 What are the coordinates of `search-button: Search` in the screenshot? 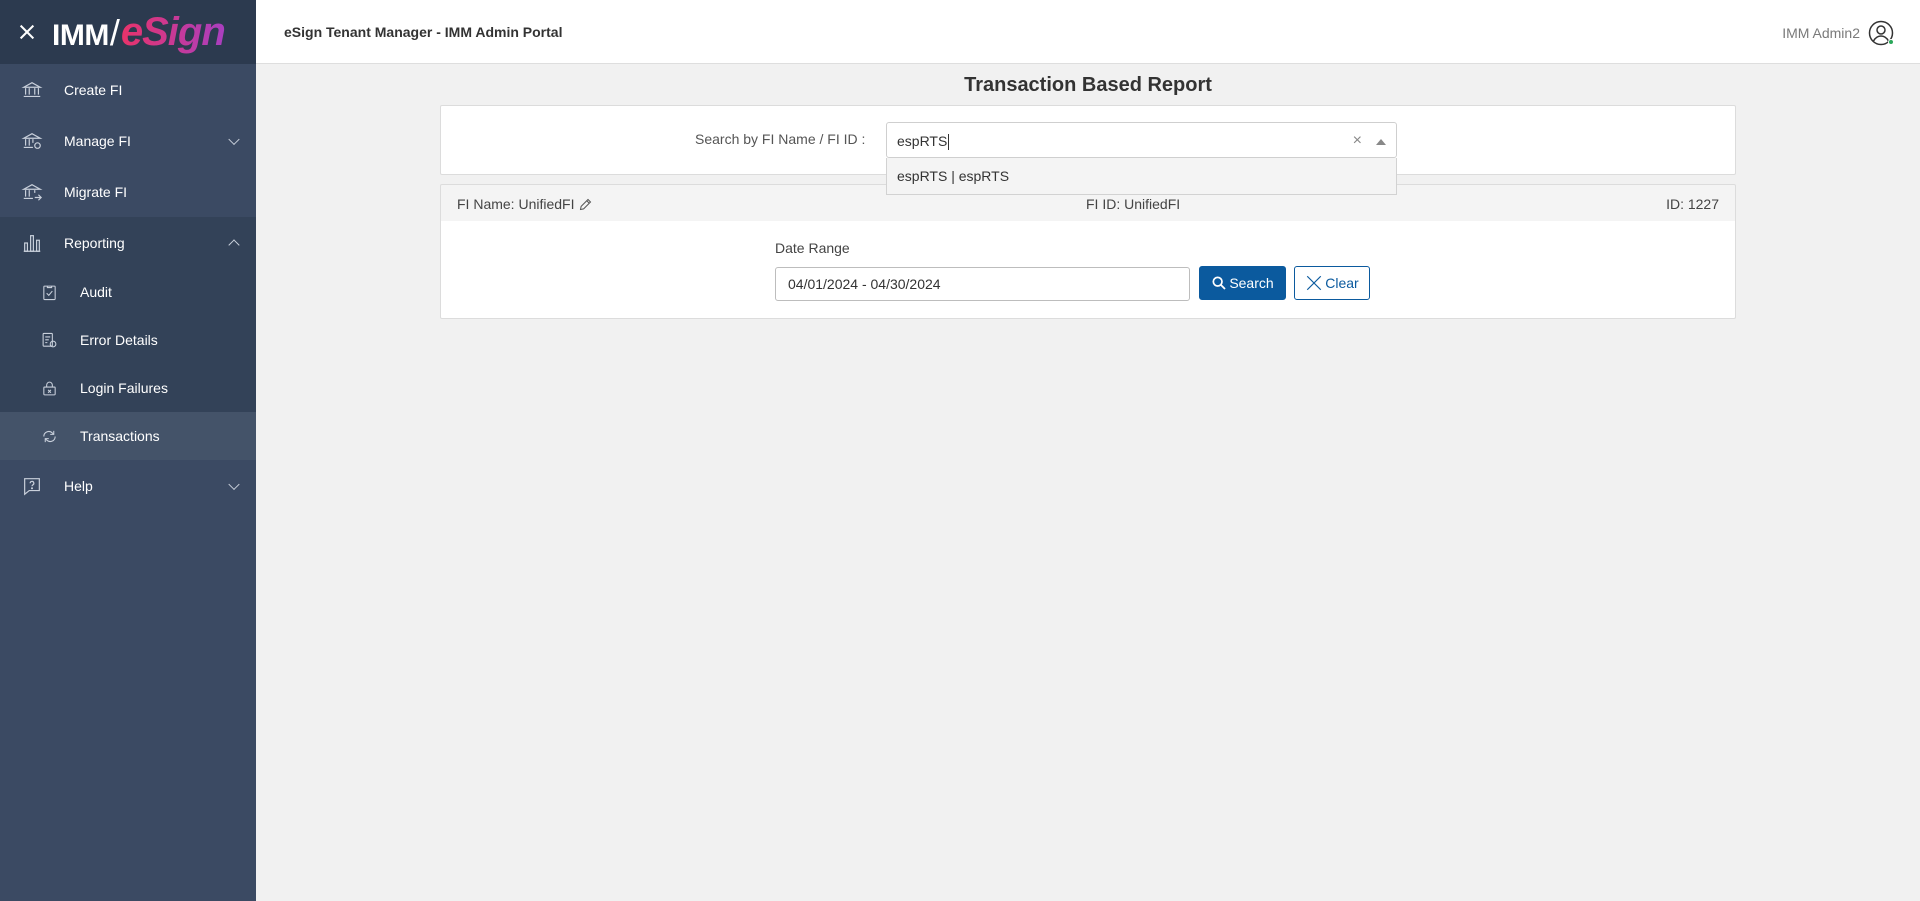 It's located at (1242, 283).